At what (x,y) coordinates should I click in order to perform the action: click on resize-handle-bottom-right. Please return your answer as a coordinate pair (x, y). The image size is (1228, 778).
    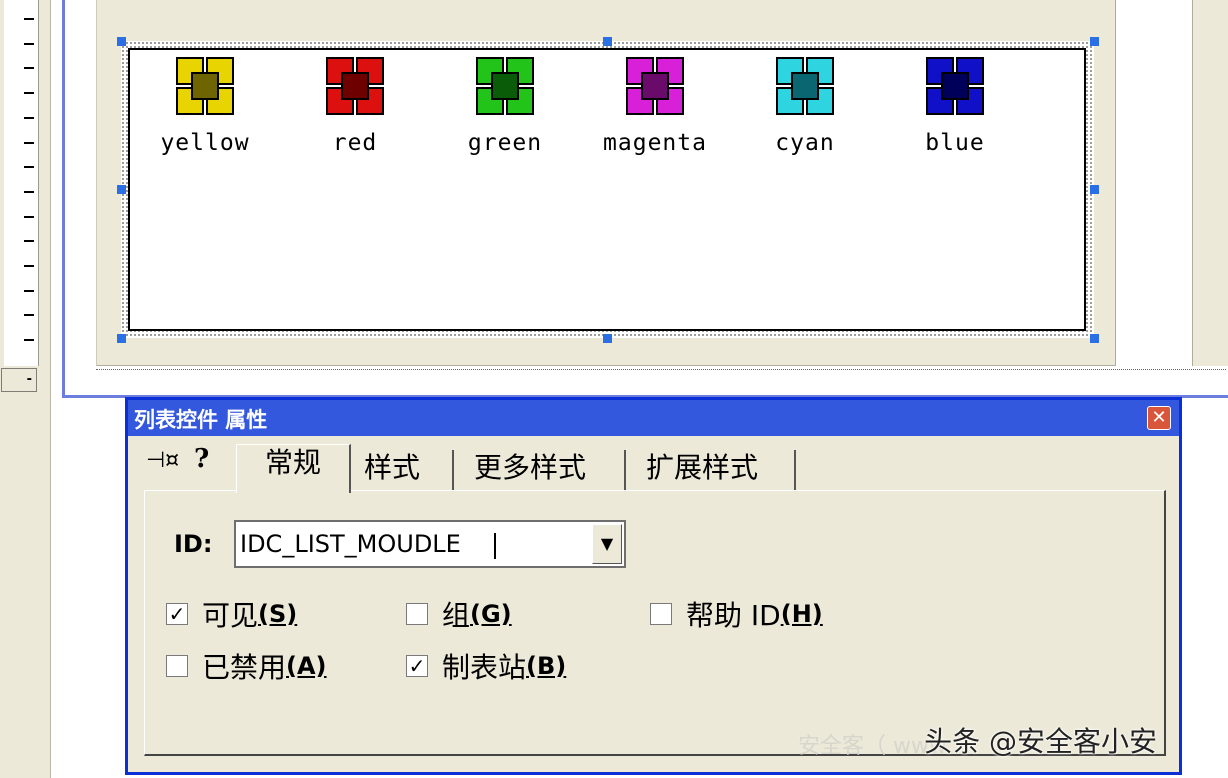
    Looking at the image, I should click on (1094, 338).